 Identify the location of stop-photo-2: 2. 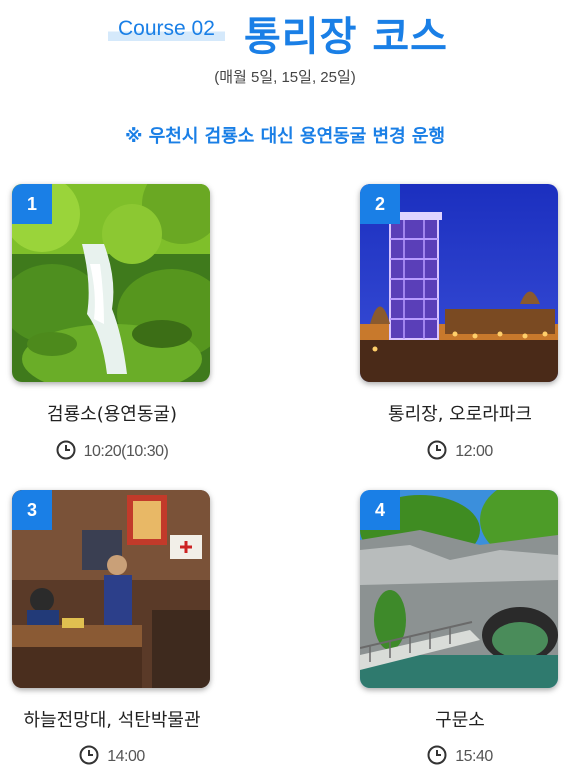
(459, 283).